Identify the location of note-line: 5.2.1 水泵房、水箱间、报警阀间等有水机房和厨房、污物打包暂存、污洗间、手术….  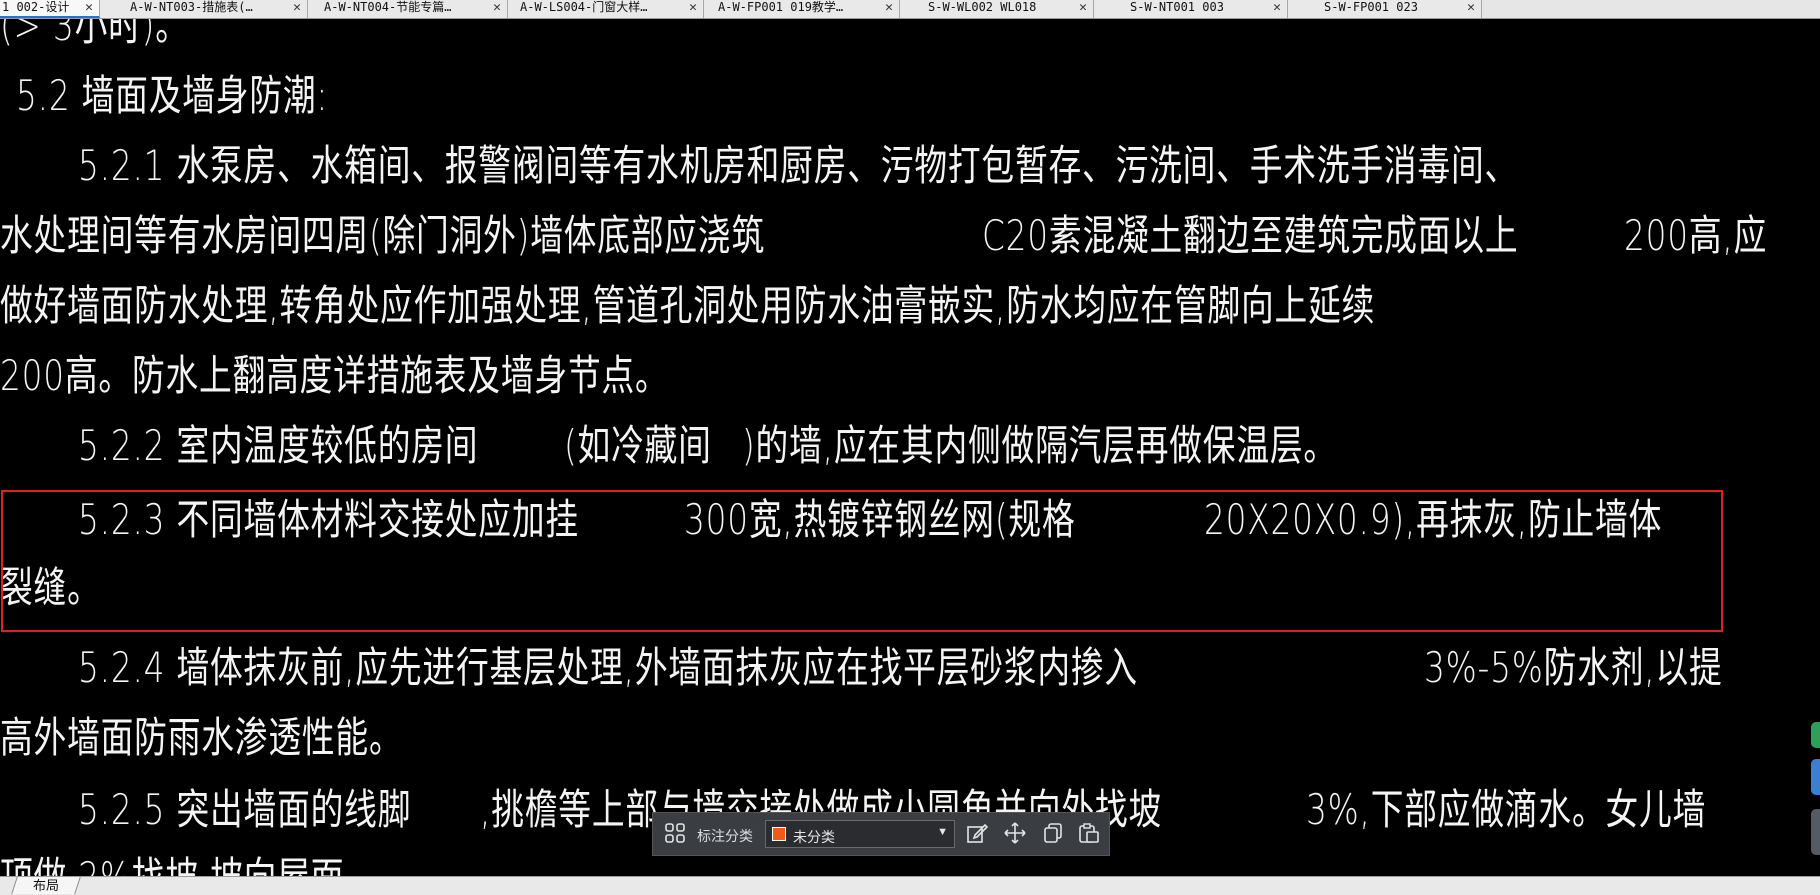
(798, 165).